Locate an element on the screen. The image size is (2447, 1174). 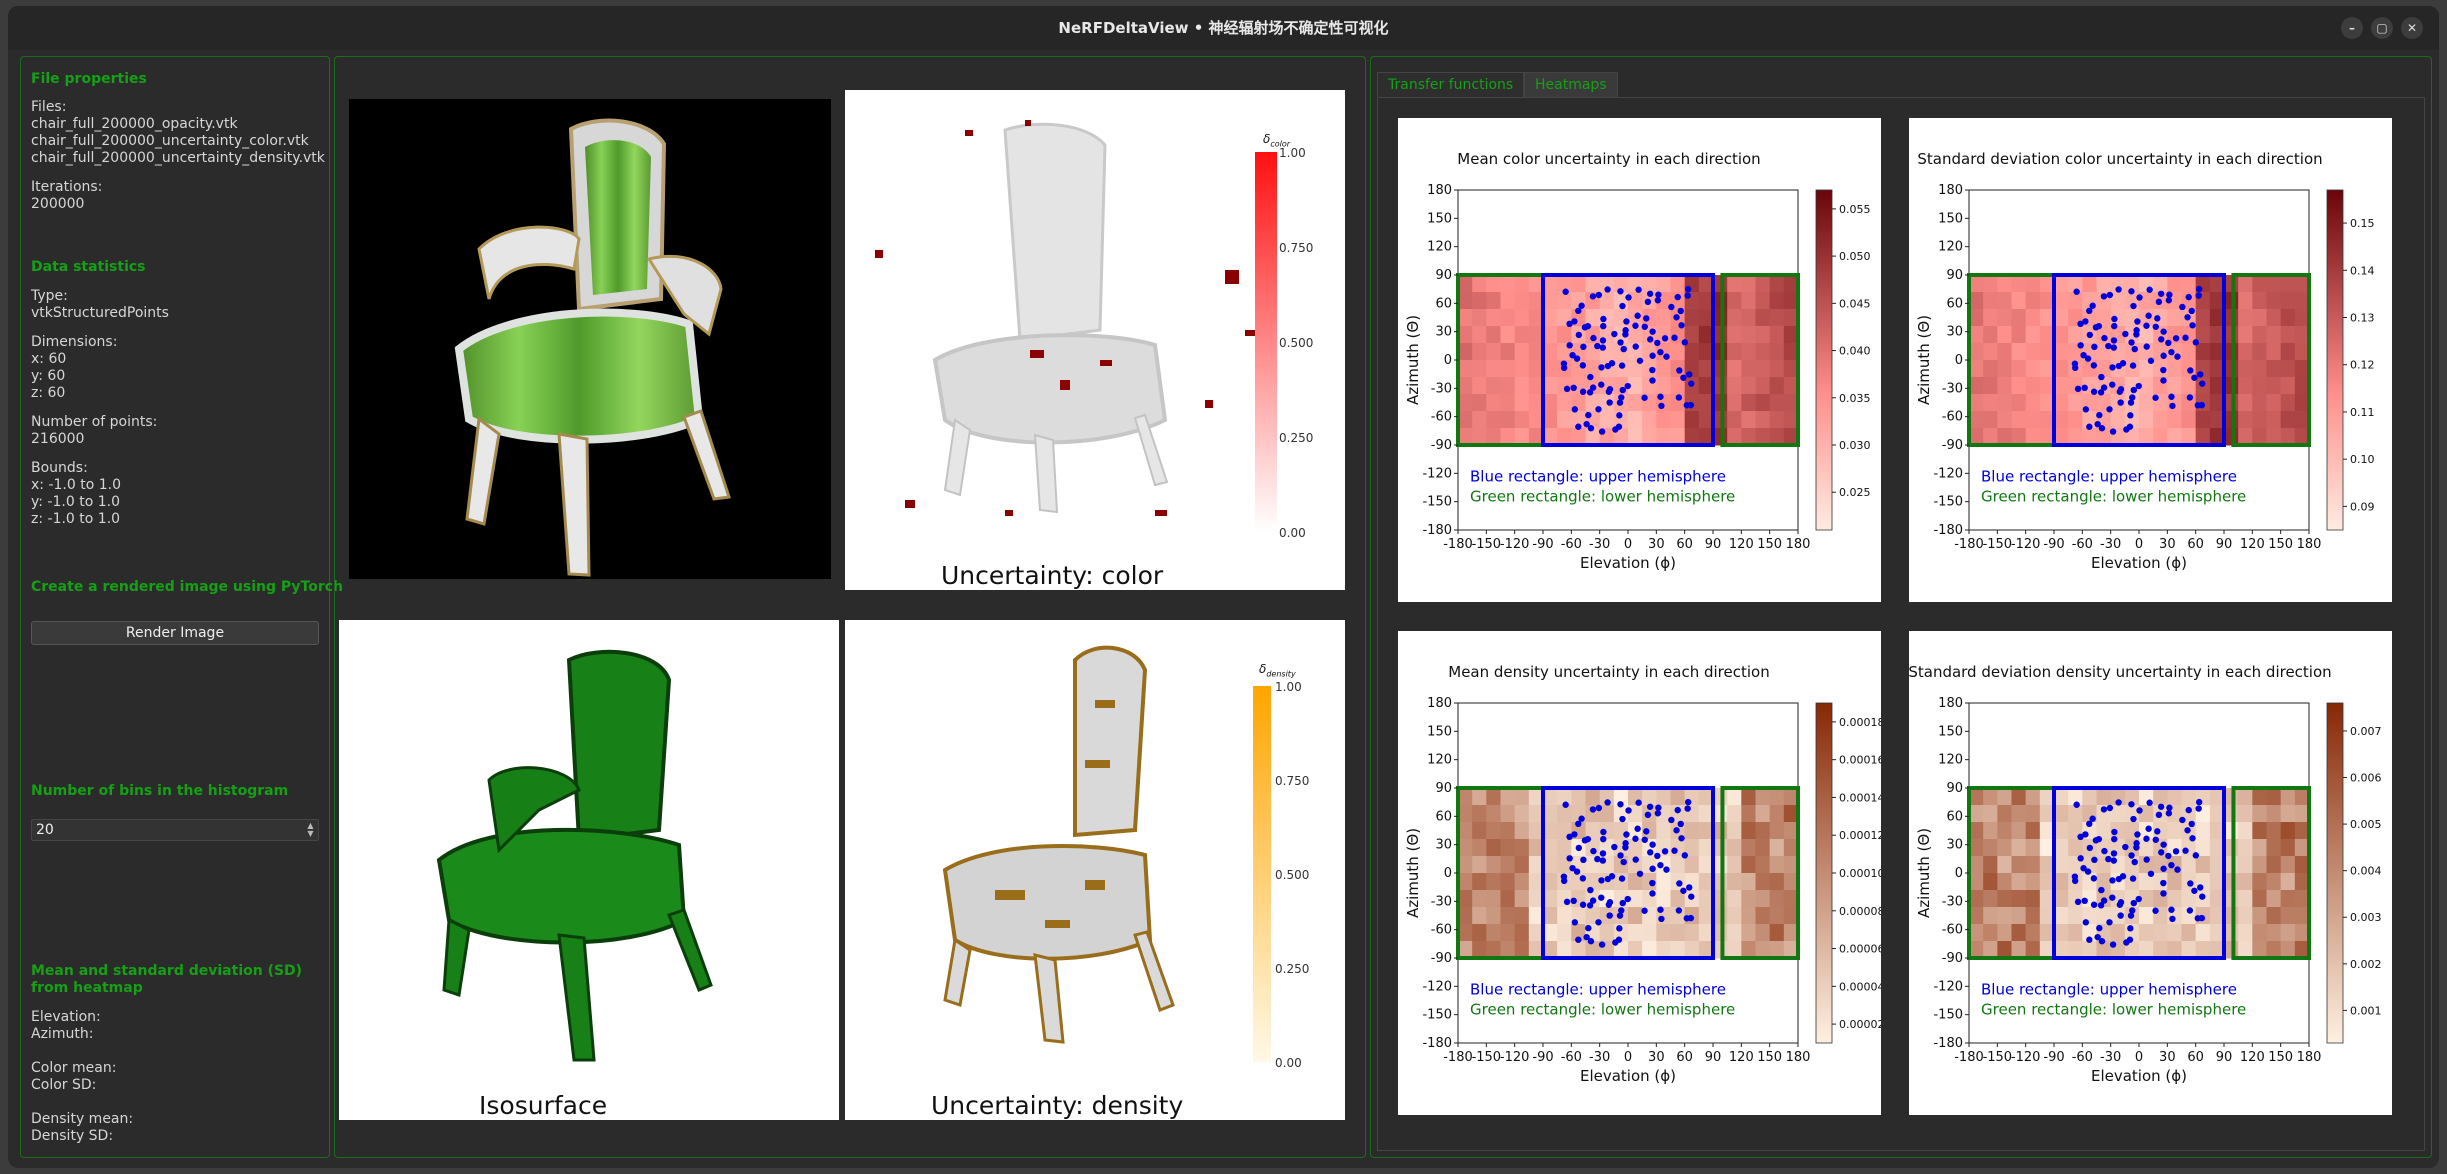
x-tick-label: -90 is located at coordinates (2053, 544).